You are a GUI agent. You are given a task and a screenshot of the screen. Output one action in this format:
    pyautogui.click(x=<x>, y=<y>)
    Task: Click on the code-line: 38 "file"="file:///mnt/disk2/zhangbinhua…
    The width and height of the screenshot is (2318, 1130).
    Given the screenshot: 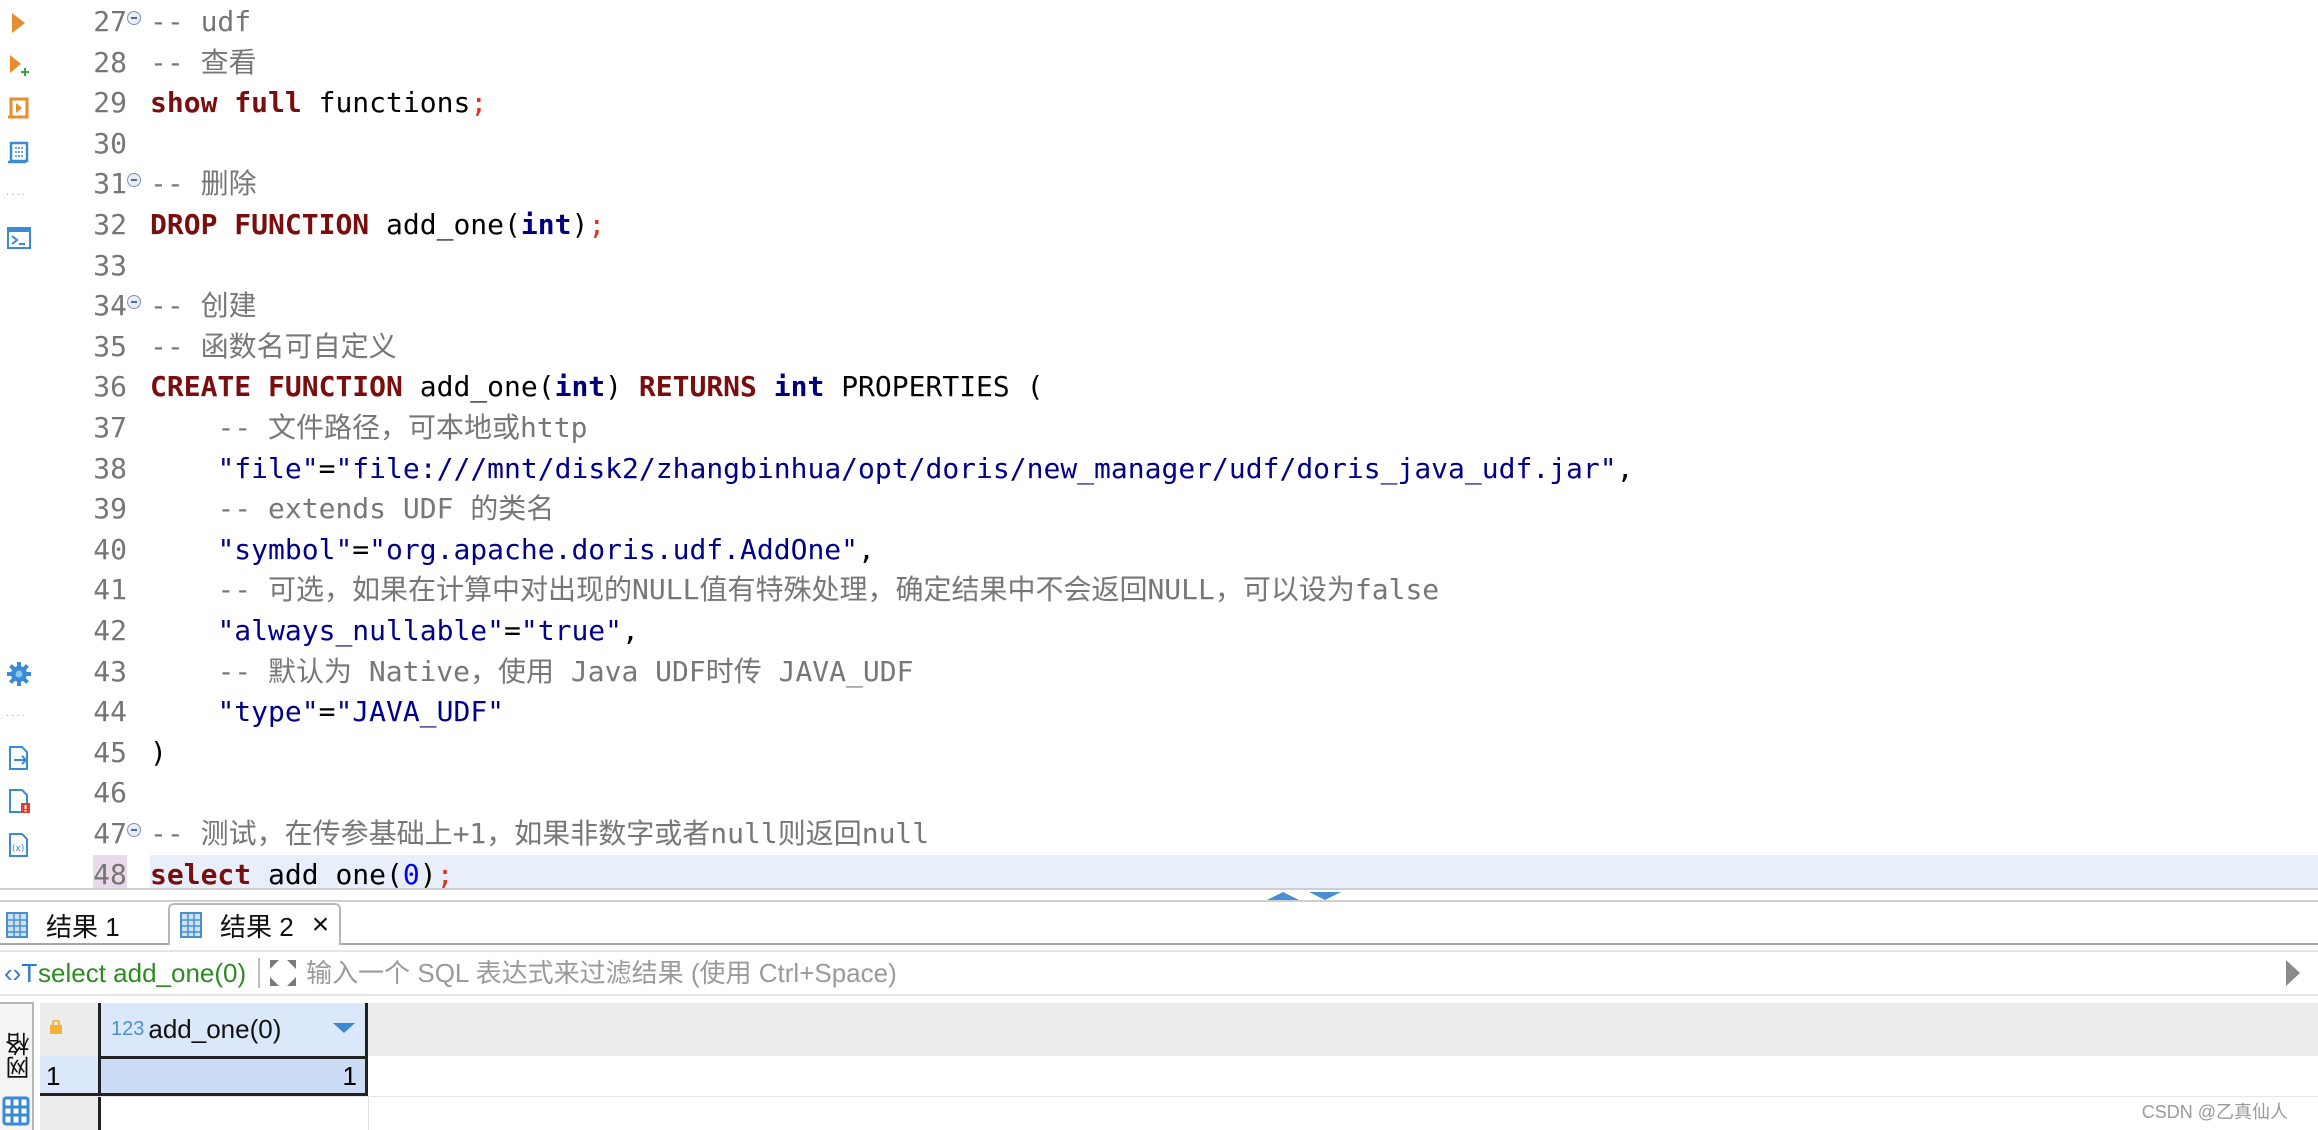 What is the action you would take?
    pyautogui.click(x=1179, y=469)
    